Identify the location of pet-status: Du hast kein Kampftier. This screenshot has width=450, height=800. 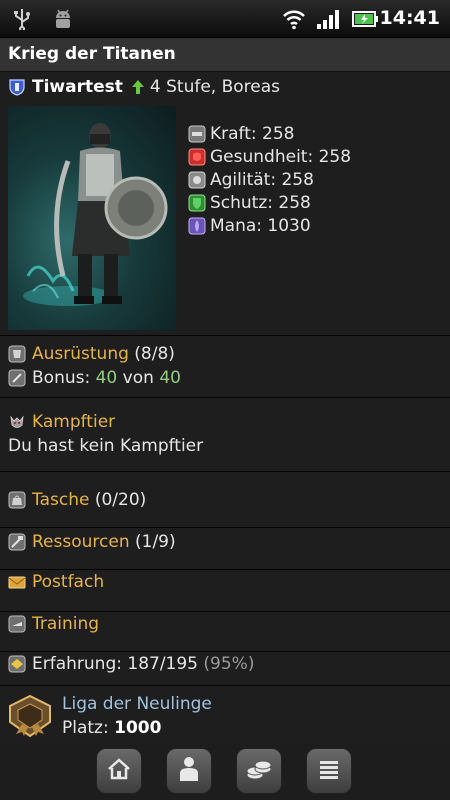
(106, 446).